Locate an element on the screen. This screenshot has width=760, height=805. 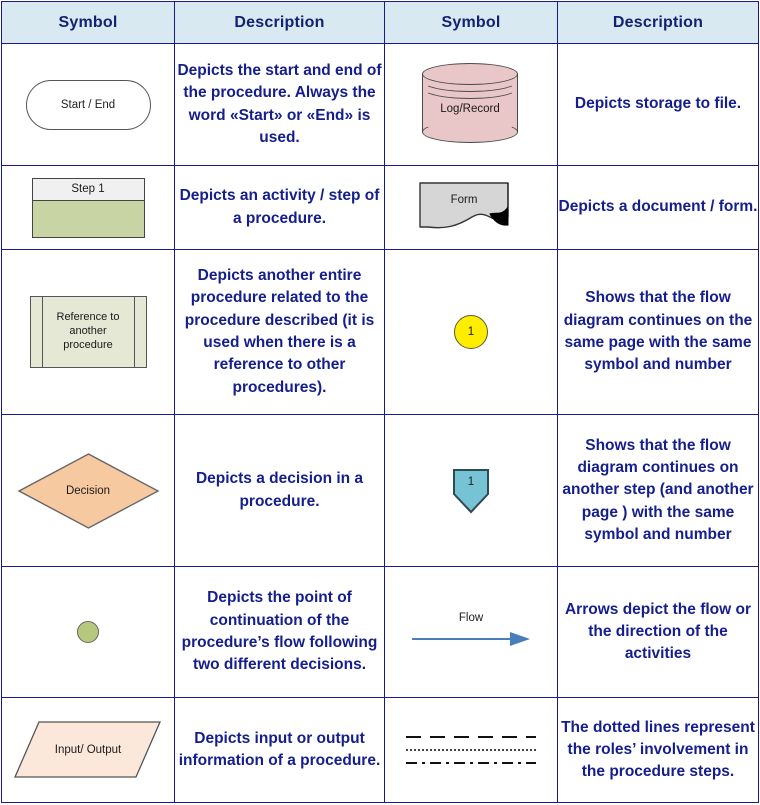
terminator-label: Start / End is located at coordinates (88, 104).